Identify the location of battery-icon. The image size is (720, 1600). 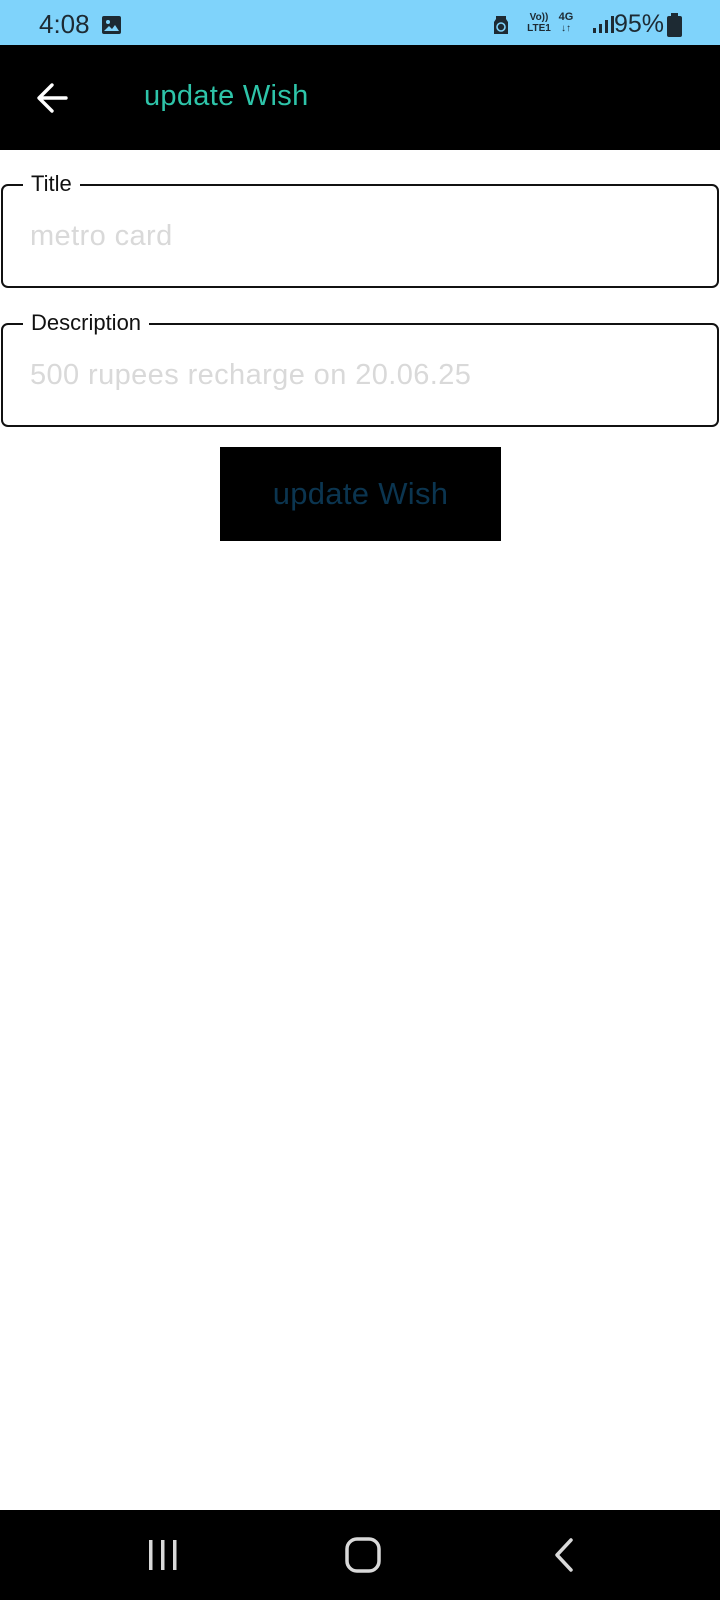
(674, 25).